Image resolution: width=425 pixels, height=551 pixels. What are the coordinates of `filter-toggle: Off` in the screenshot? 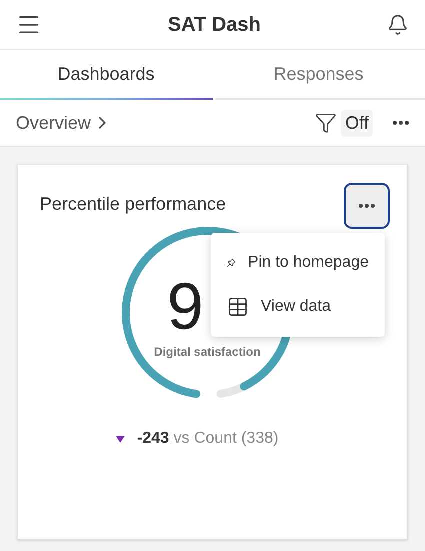 It's located at (357, 123).